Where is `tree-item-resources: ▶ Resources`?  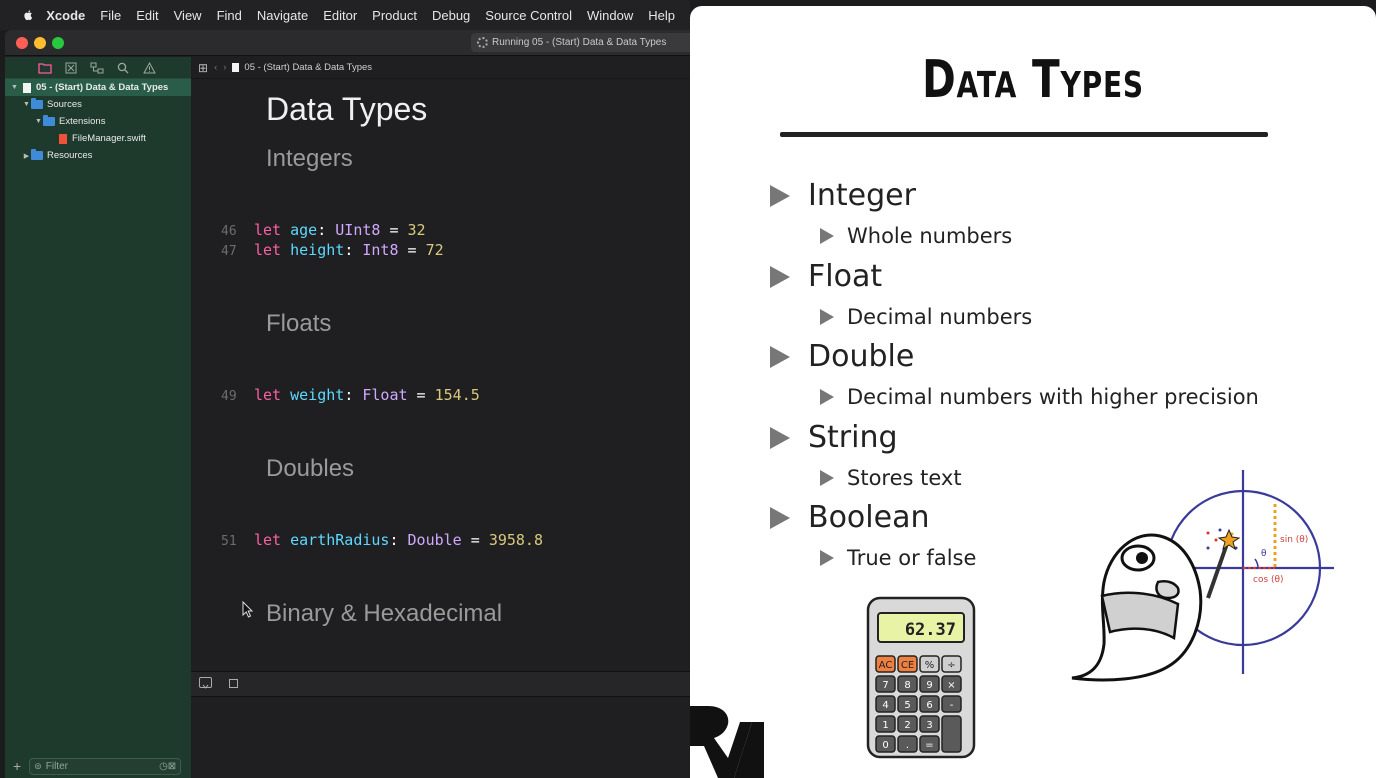
tree-item-resources: ▶ Resources is located at coordinates (98, 155).